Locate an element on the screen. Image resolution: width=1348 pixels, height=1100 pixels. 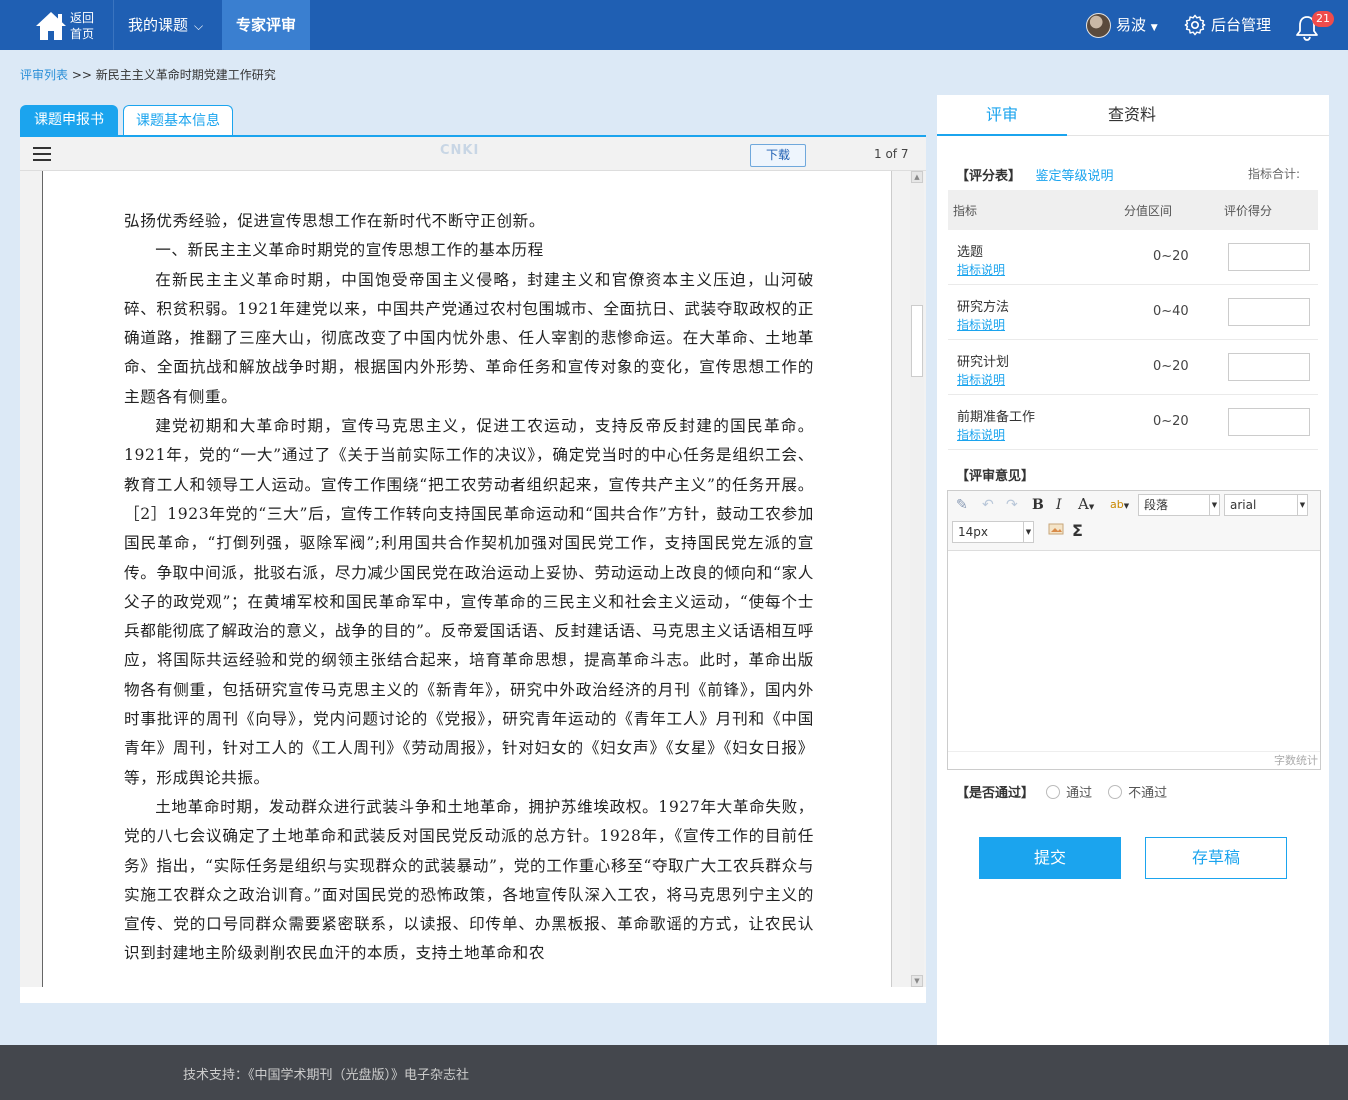
formula-icon: Σ is located at coordinates (1077, 531).